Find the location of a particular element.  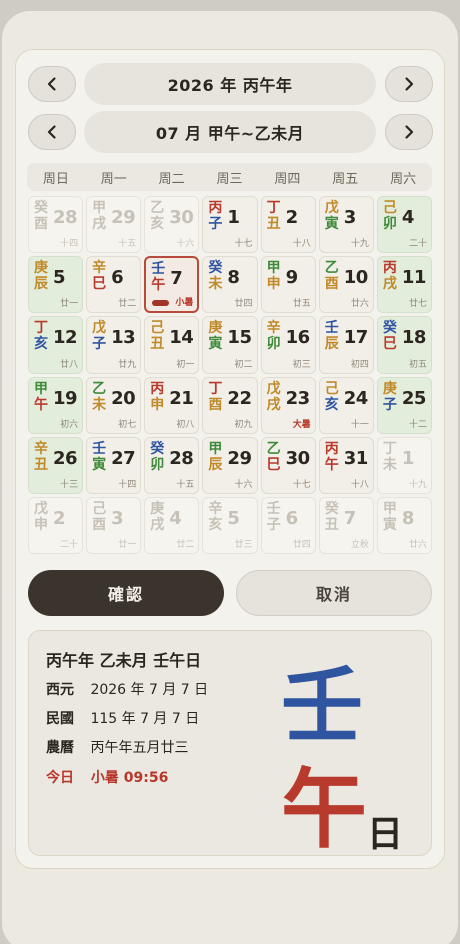

gregorian-row: 西元 2026 年 7 月 7 日 is located at coordinates (127, 689).